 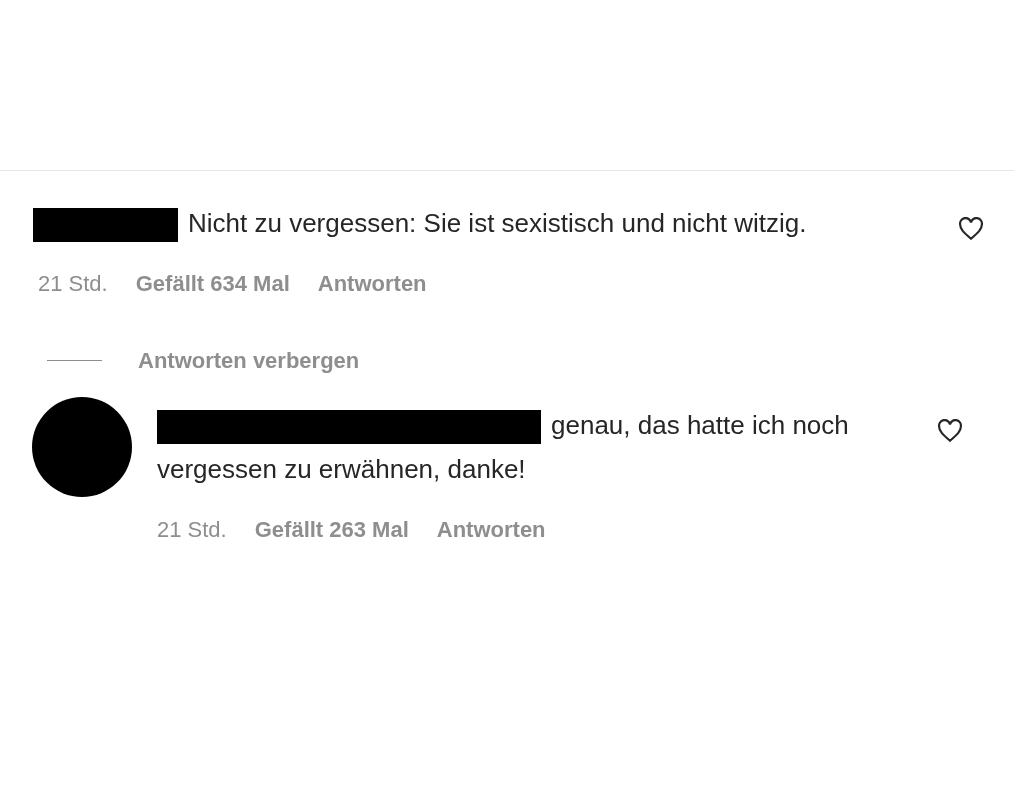 What do you see at coordinates (212, 283) in the screenshot?
I see `likes-count: Gefällt 634 Mal` at bounding box center [212, 283].